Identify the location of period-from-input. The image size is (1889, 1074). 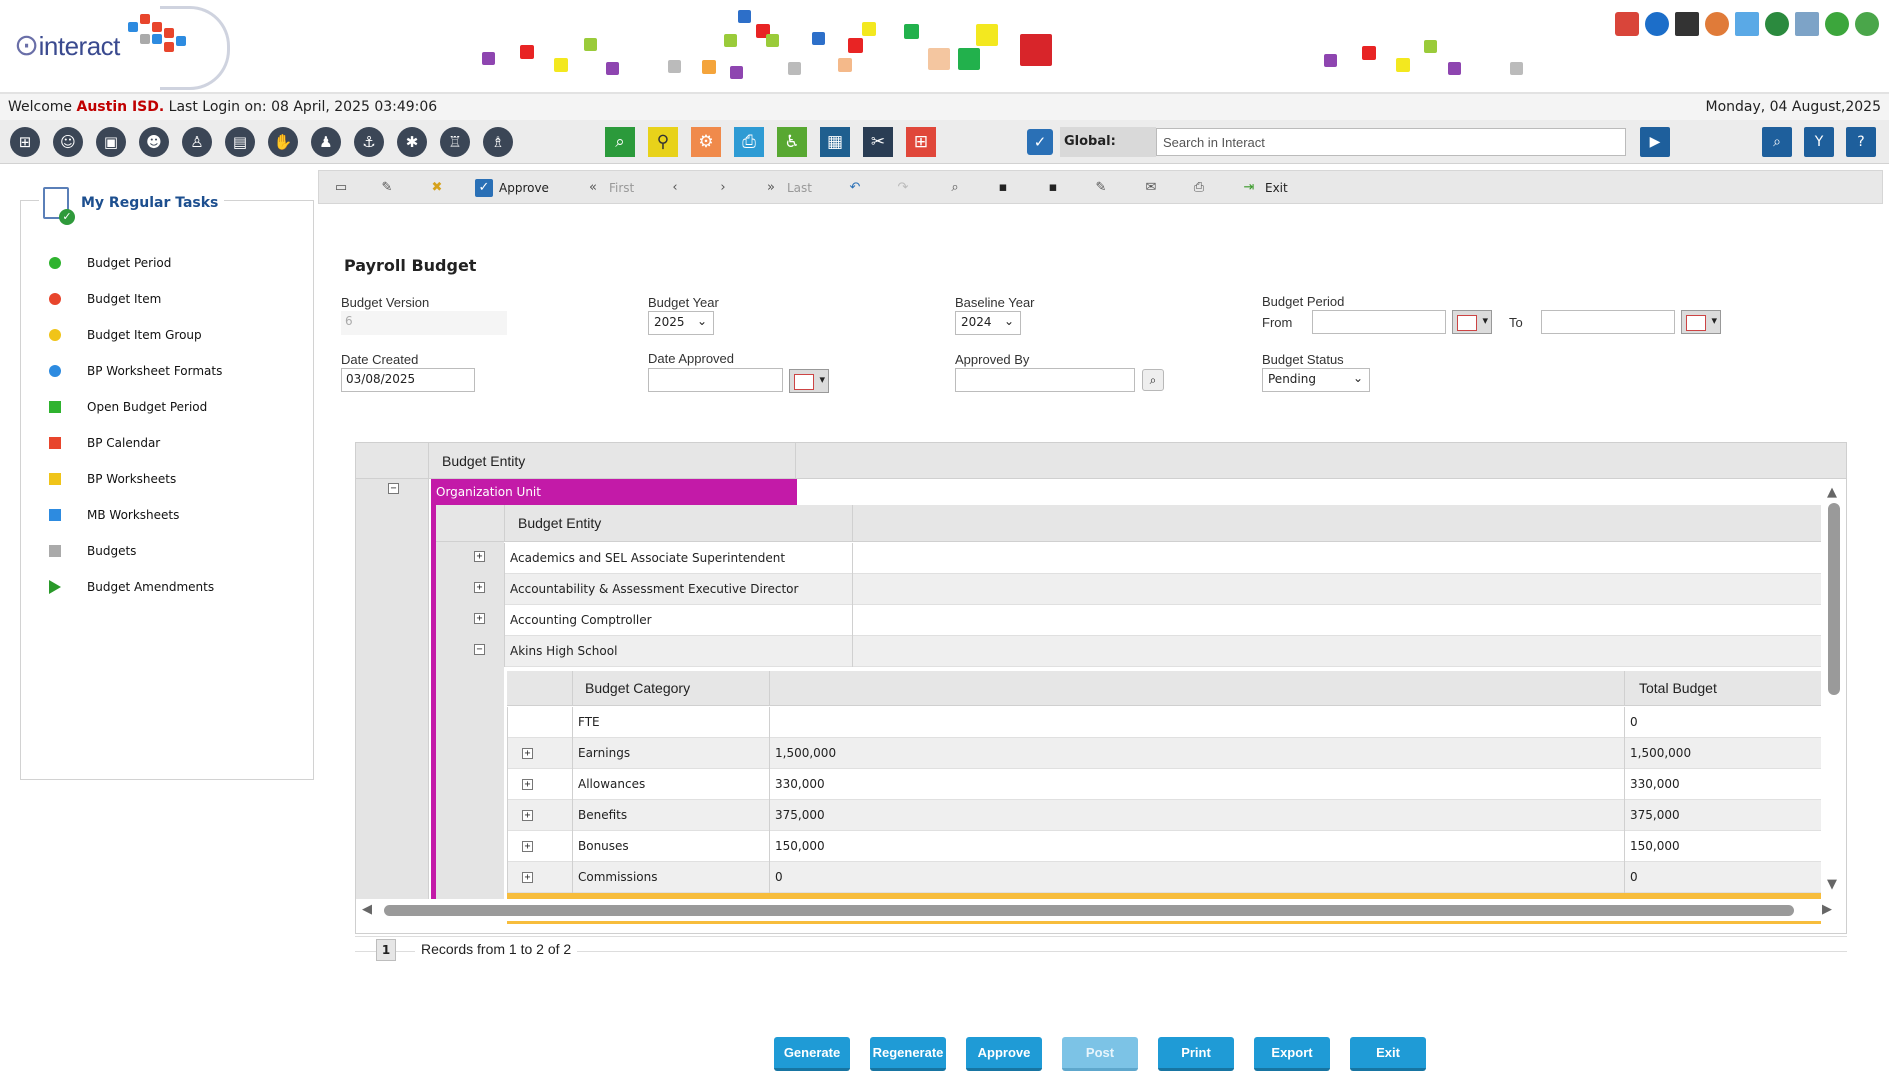
(1379, 322).